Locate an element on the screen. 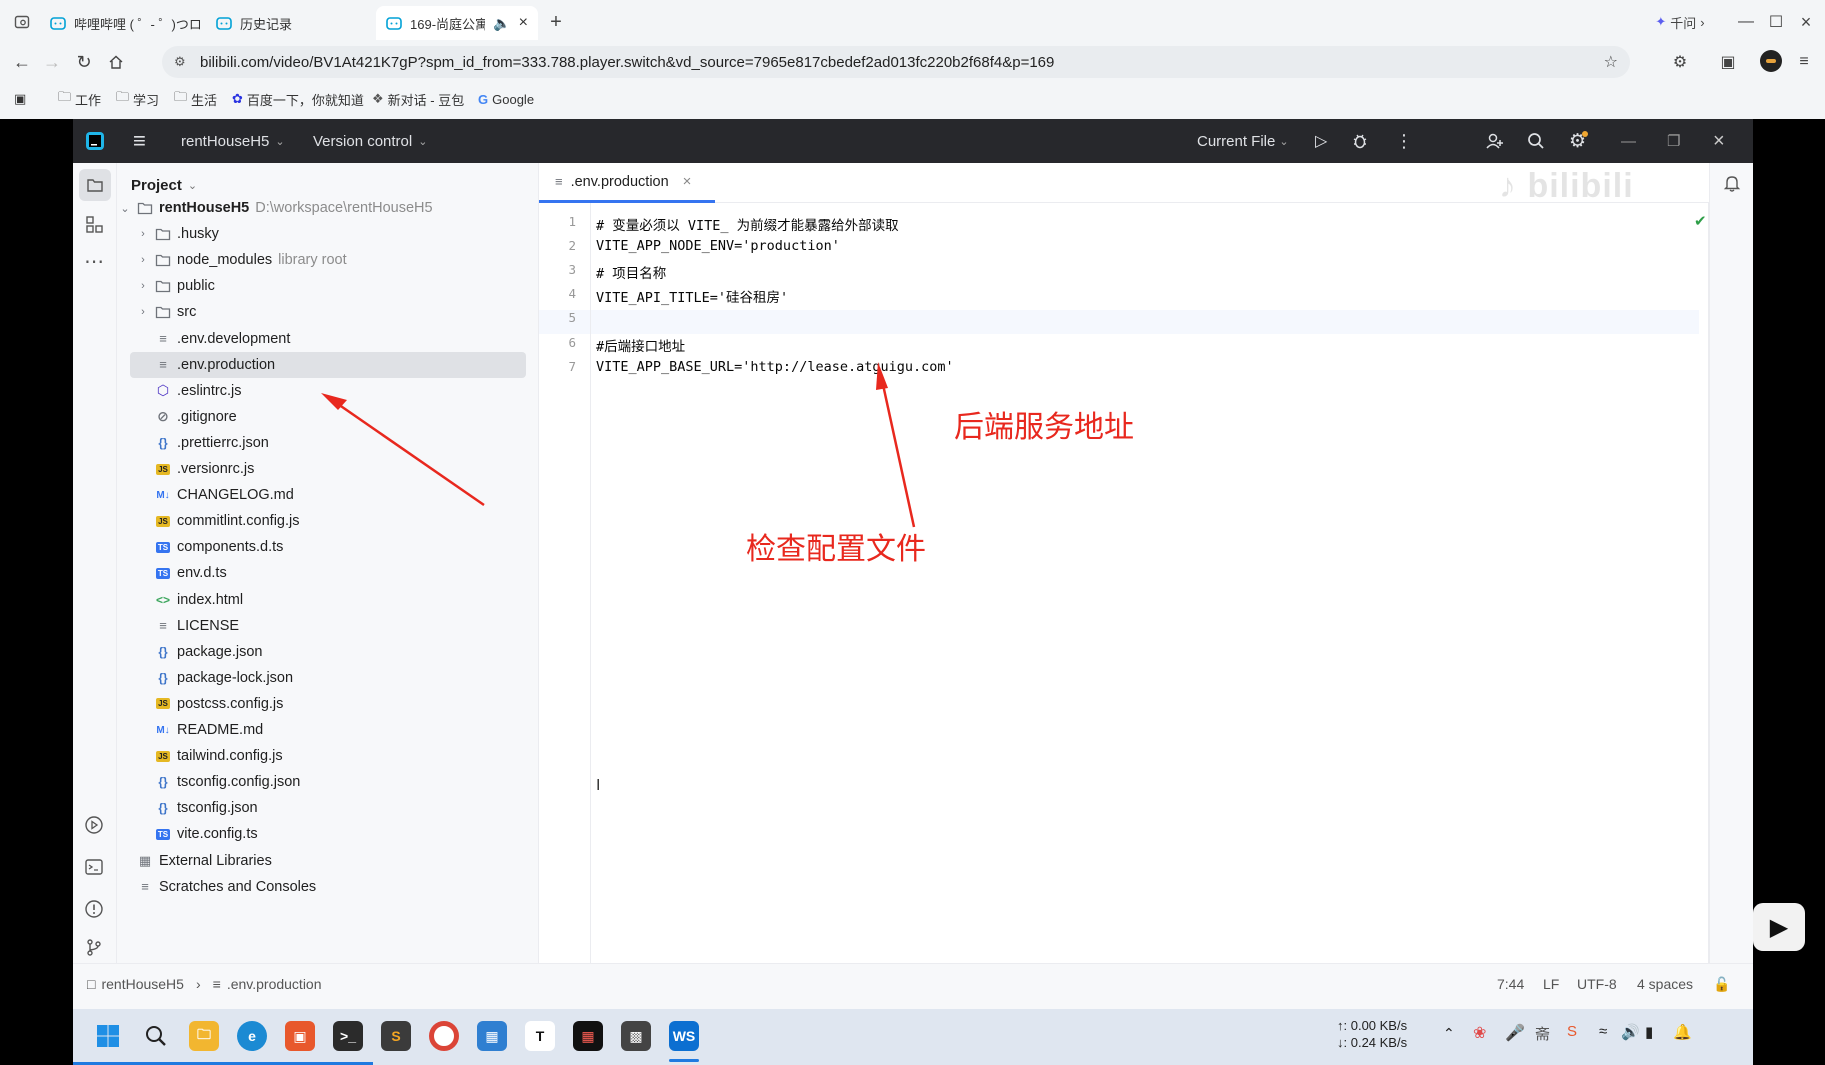 The height and width of the screenshot is (1065, 1825). services-tool-icon is located at coordinates (94, 827).